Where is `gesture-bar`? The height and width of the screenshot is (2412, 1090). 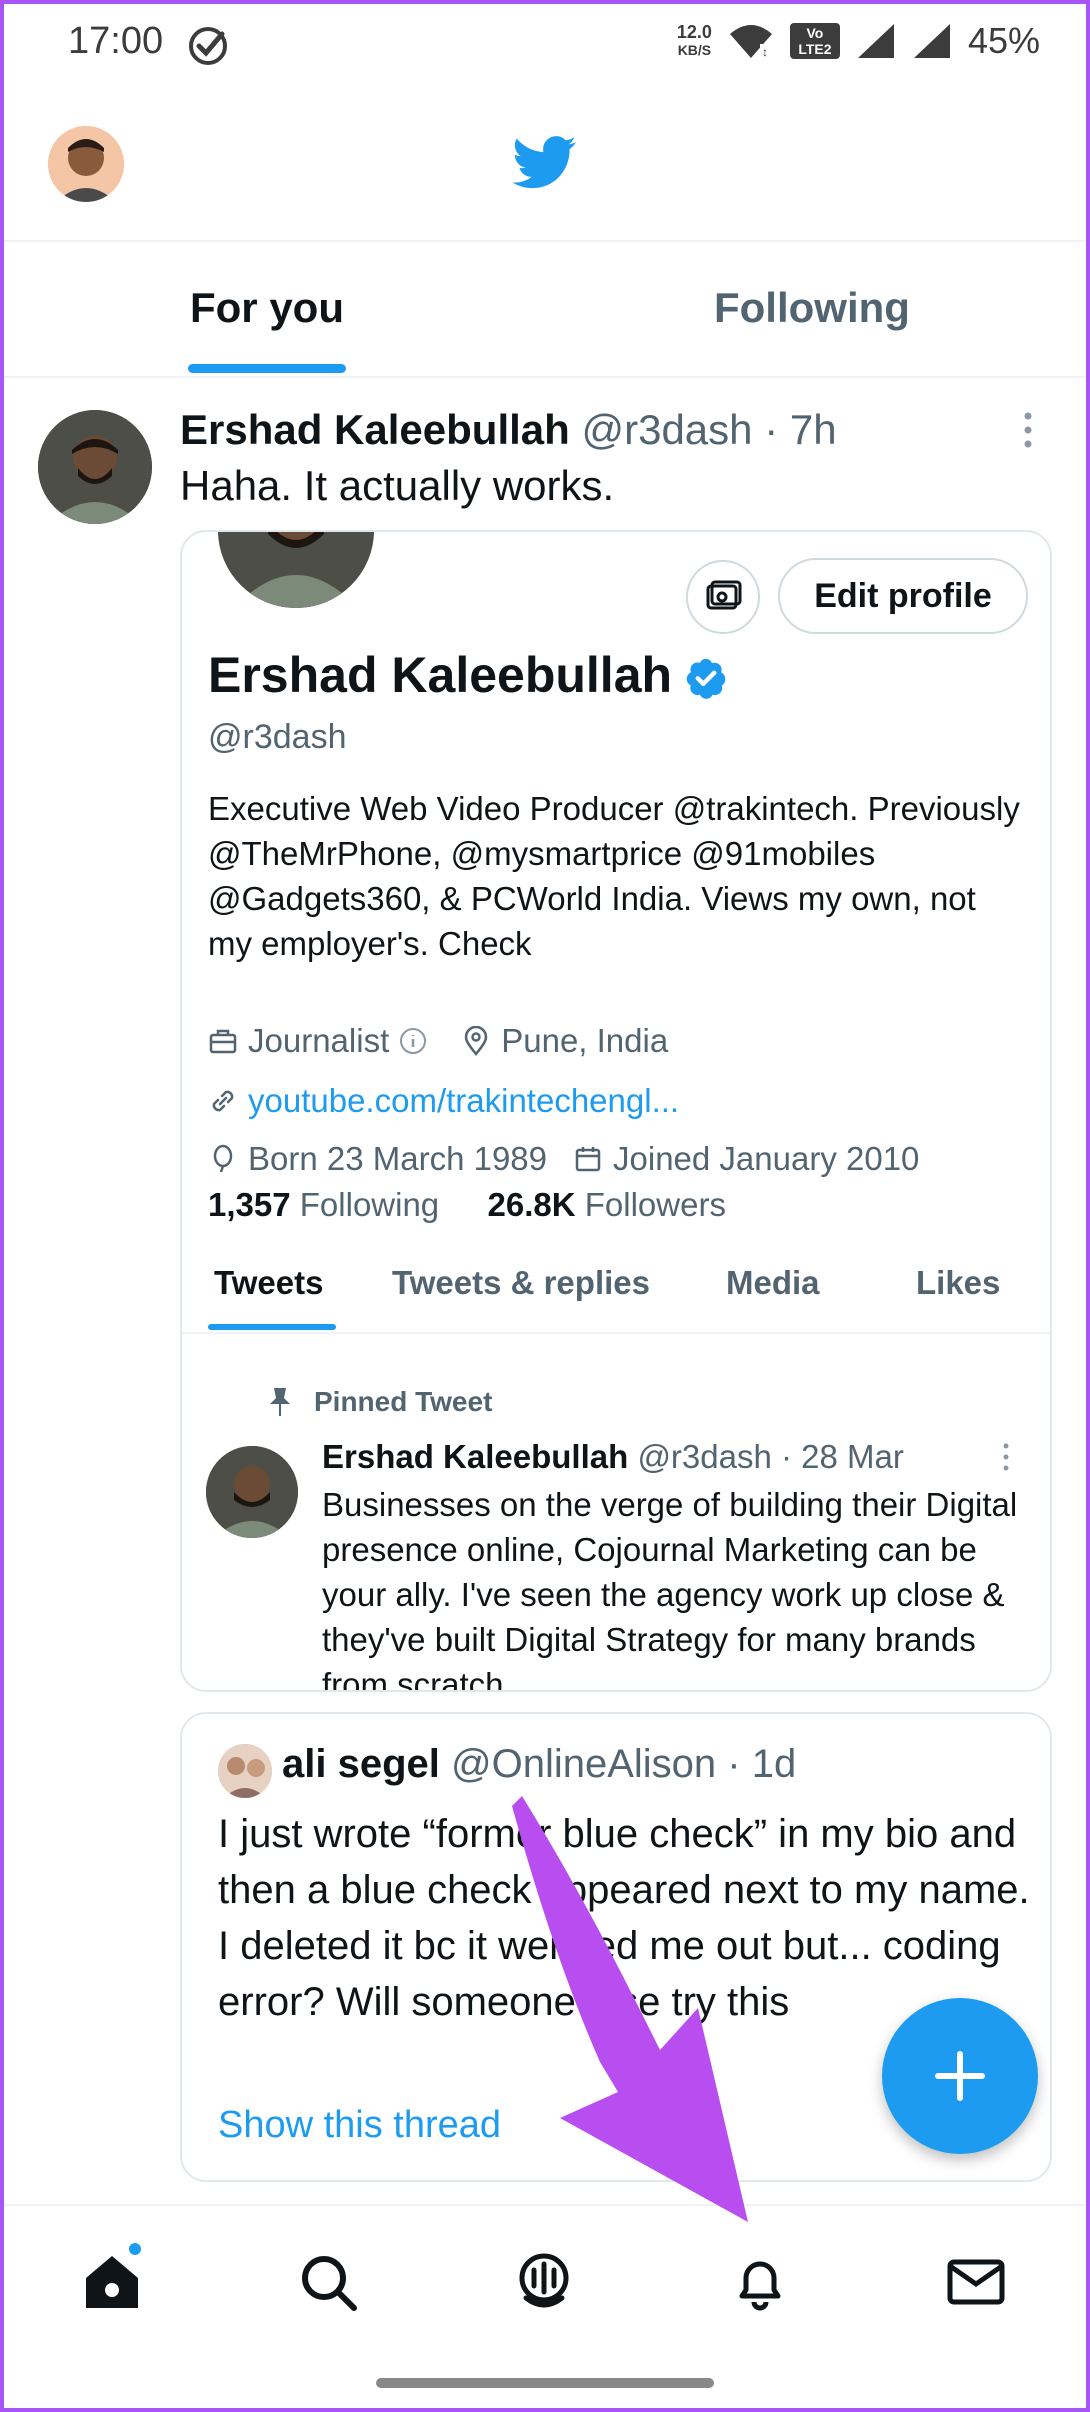 gesture-bar is located at coordinates (545, 2383).